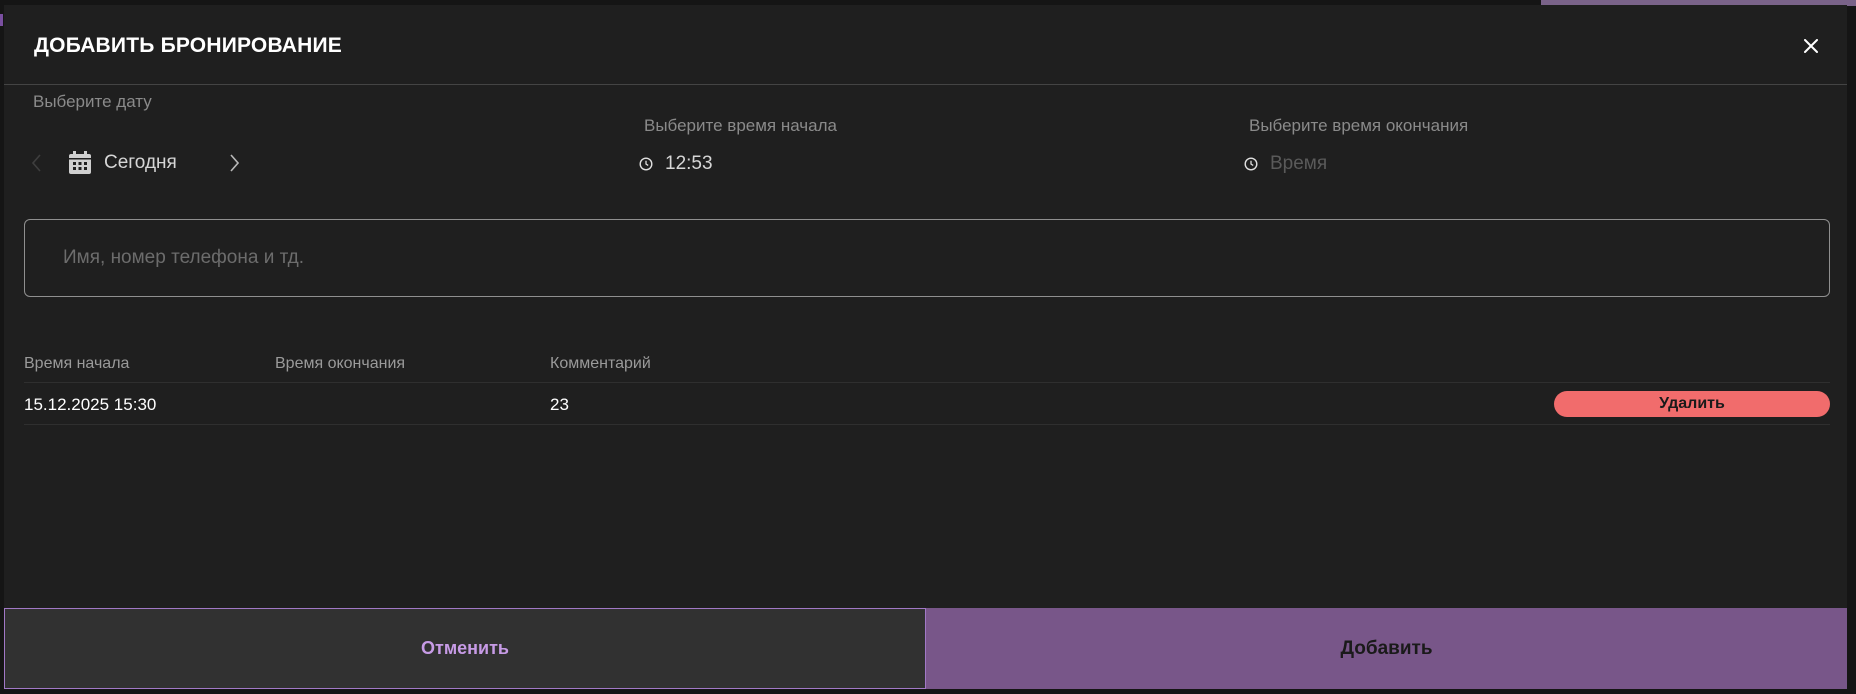 The width and height of the screenshot is (1856, 694). What do you see at coordinates (1359, 125) in the screenshot?
I see `end-time-label: Выберите время окончания` at bounding box center [1359, 125].